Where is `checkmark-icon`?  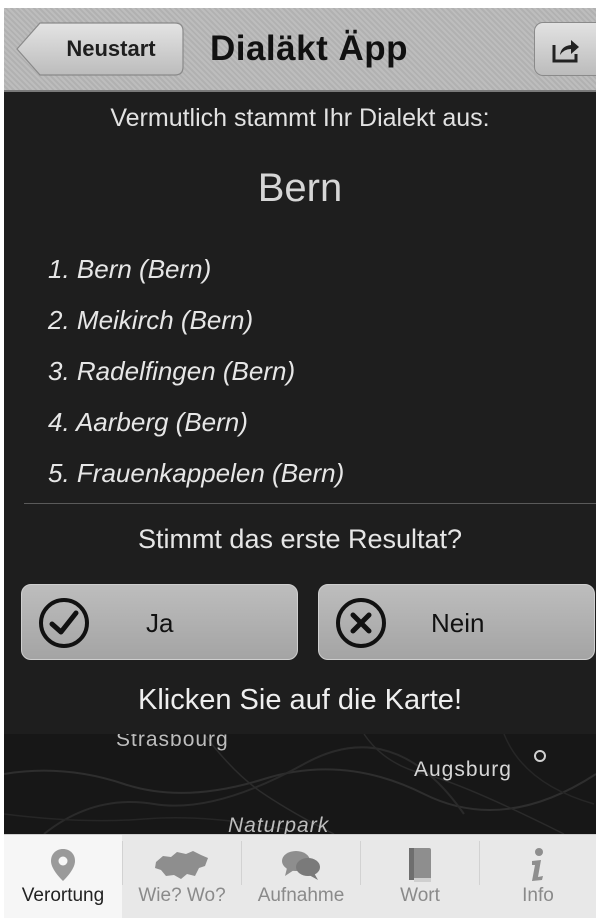 checkmark-icon is located at coordinates (64, 623).